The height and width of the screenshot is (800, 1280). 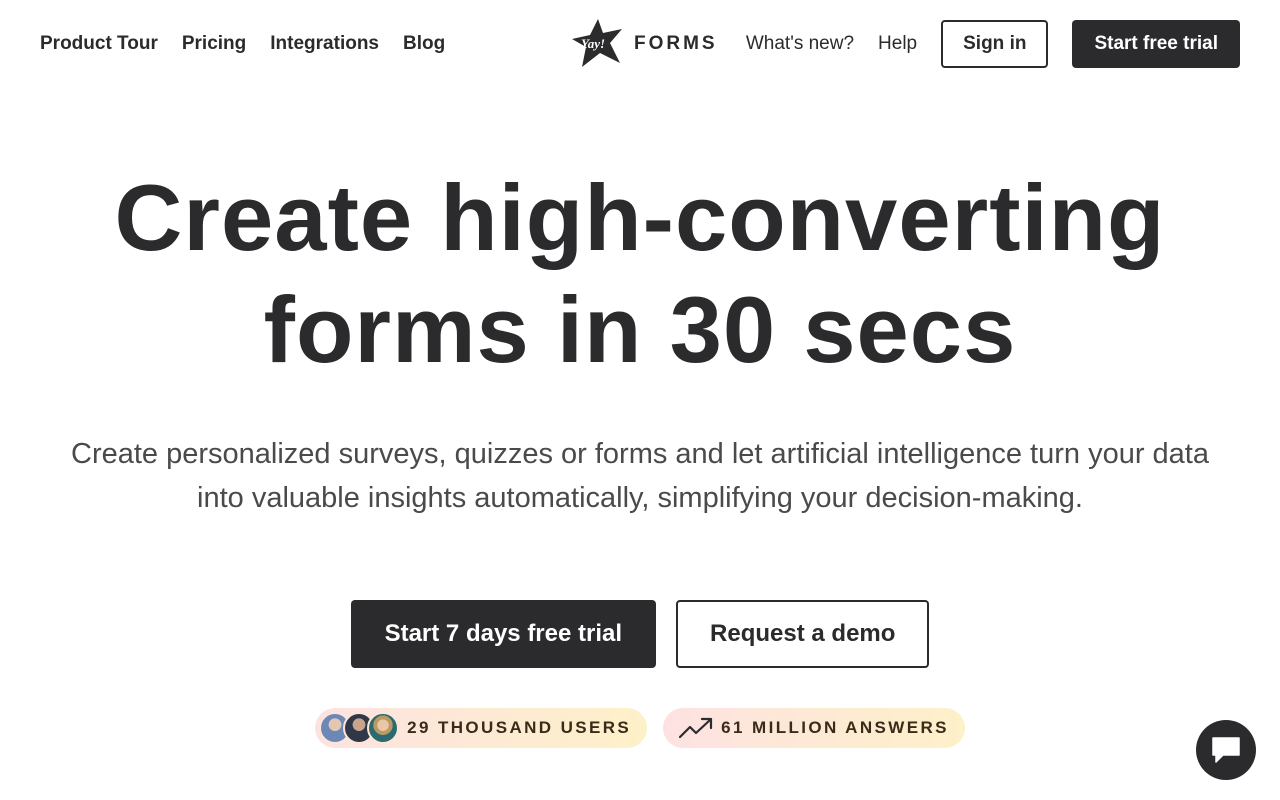 What do you see at coordinates (99, 44) in the screenshot?
I see `nav-product-tour: Product Tour` at bounding box center [99, 44].